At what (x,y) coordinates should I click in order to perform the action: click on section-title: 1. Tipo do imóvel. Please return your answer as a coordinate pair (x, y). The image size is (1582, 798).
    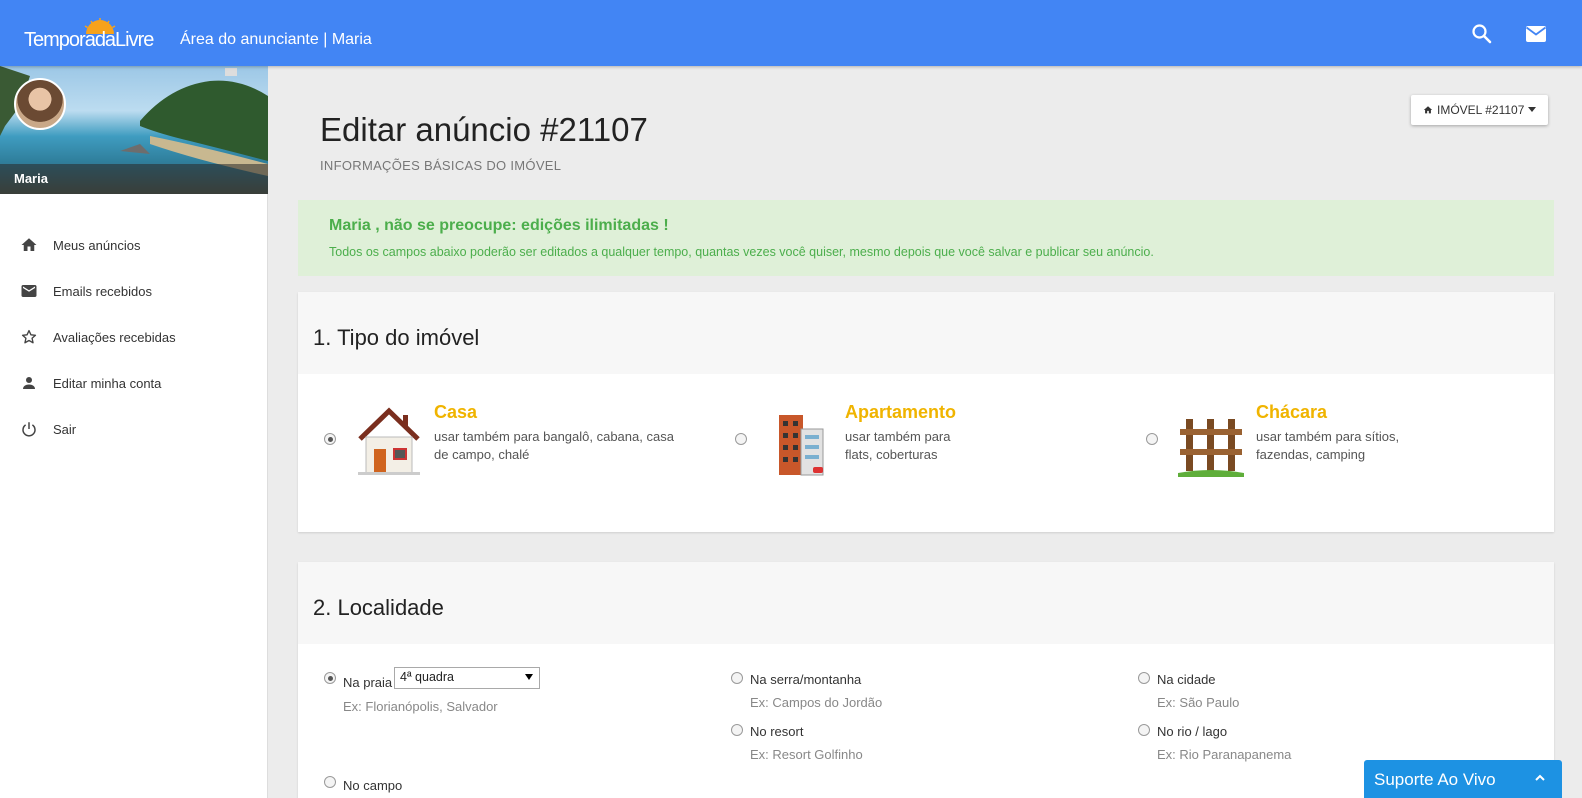
    Looking at the image, I should click on (396, 337).